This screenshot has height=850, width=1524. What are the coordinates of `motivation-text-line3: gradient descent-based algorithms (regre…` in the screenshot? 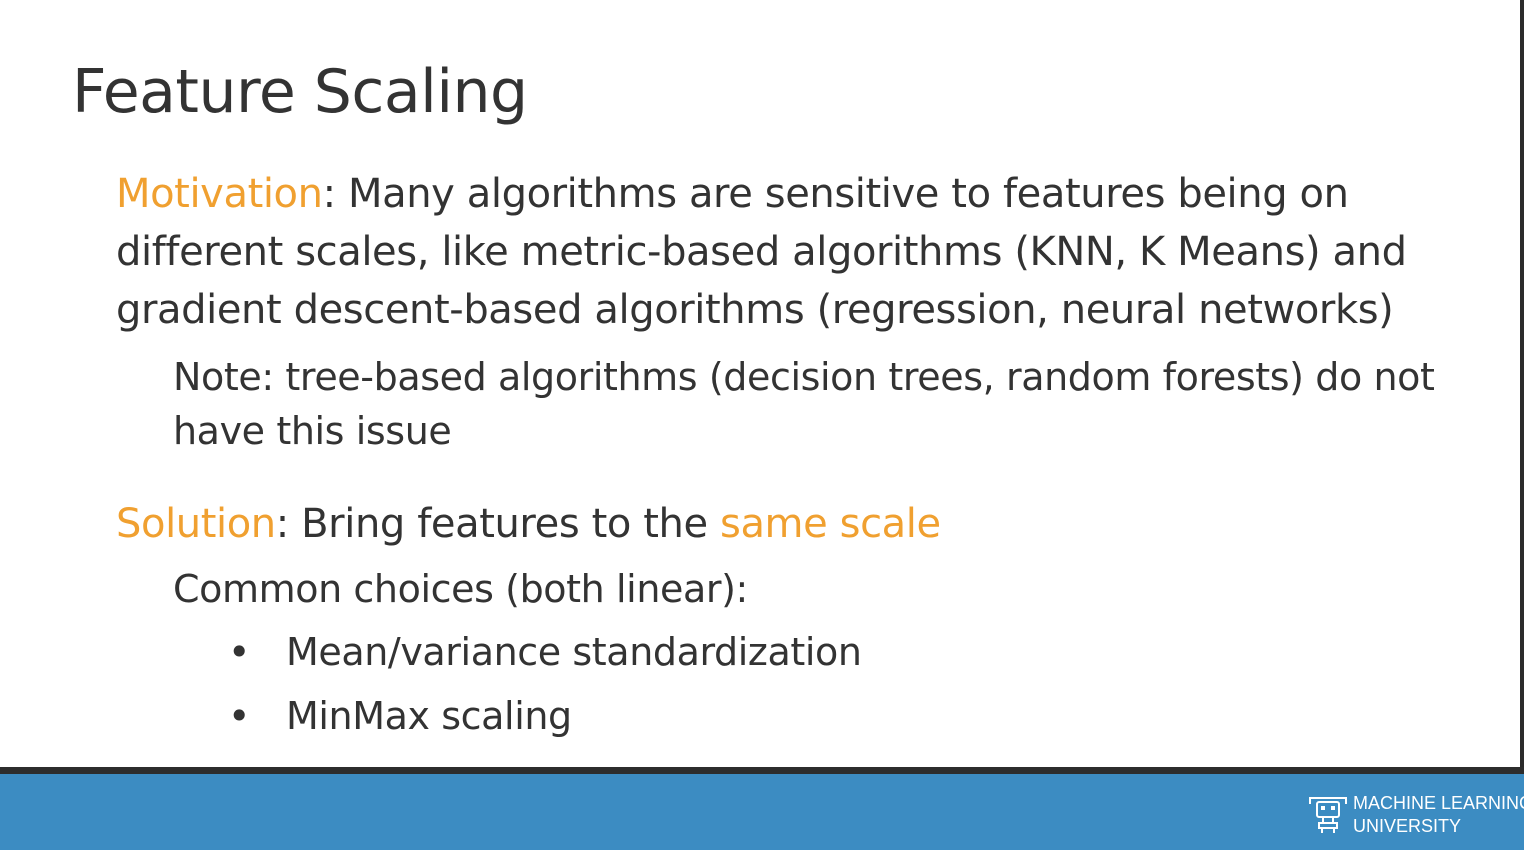 It's located at (755, 310).